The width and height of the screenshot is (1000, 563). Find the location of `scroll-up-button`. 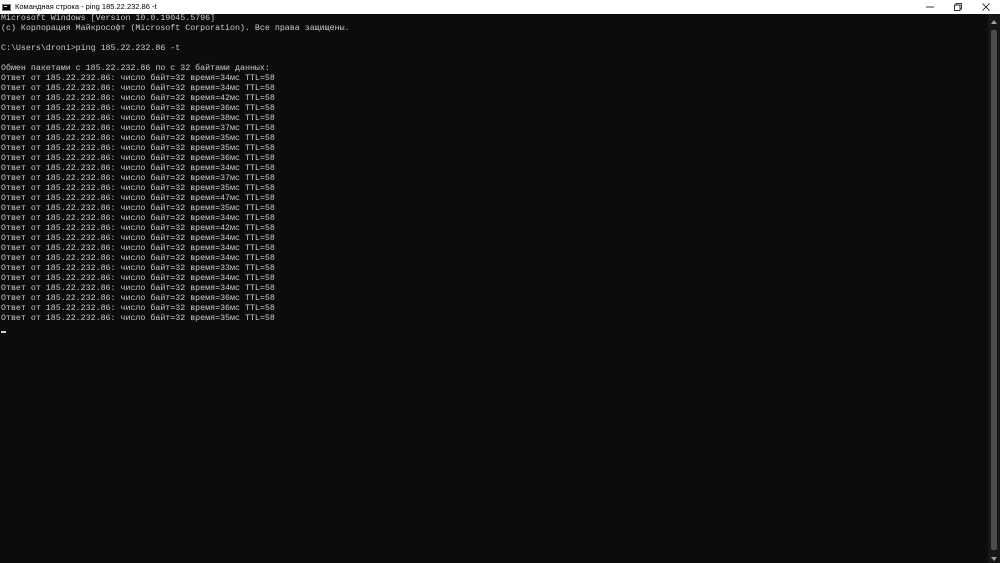

scroll-up-button is located at coordinates (994, 20).